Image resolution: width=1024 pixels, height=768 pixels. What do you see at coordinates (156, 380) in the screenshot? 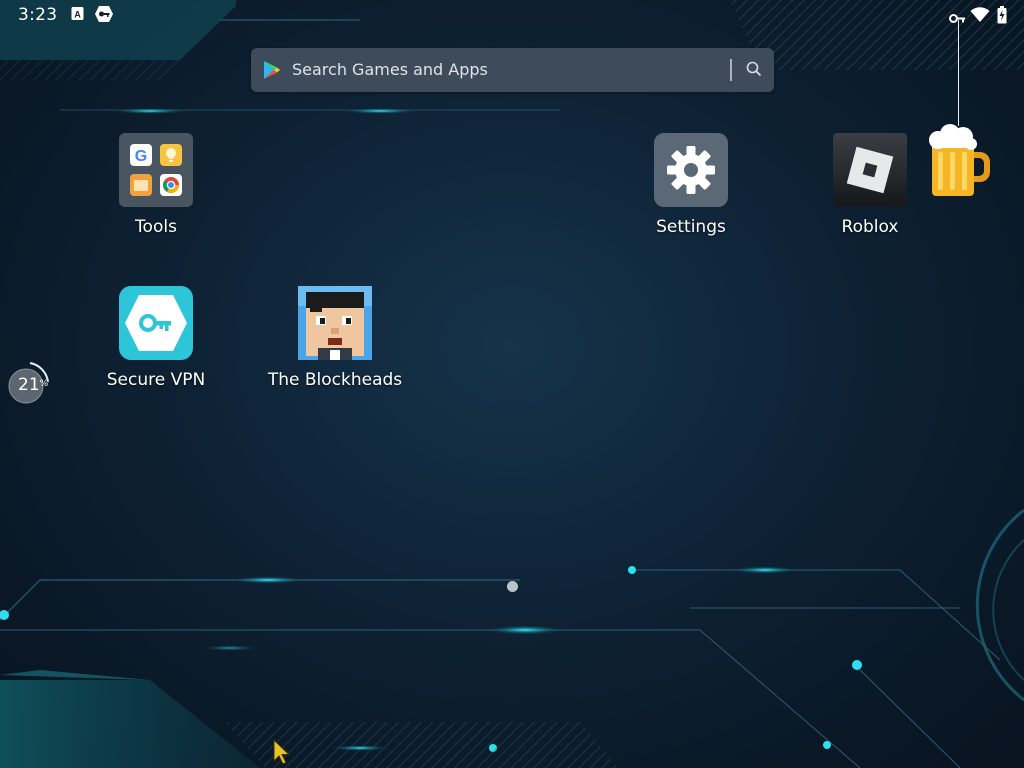
I see `app-label: Secure VPN` at bounding box center [156, 380].